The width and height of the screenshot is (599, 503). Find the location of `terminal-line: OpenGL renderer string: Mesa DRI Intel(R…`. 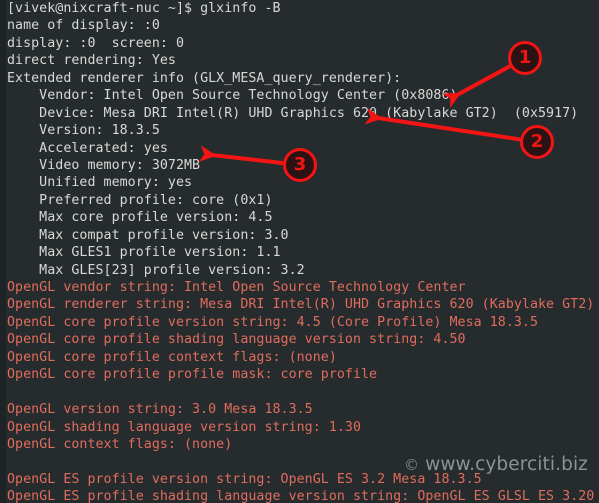

terminal-line: OpenGL renderer string: Mesa DRI Intel(R… is located at coordinates (301, 305).